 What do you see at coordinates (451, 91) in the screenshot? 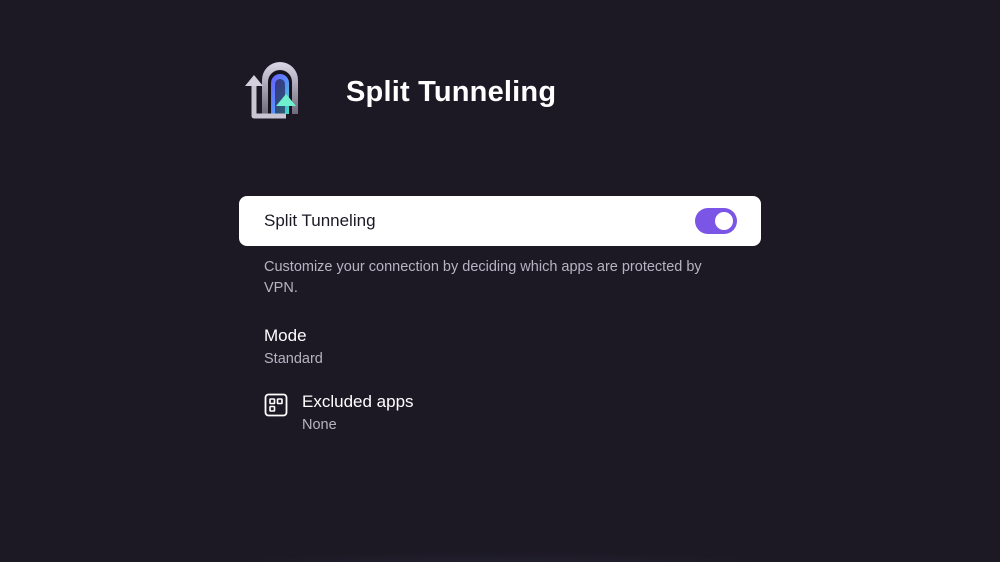
I see `page-title: Split Tunneling` at bounding box center [451, 91].